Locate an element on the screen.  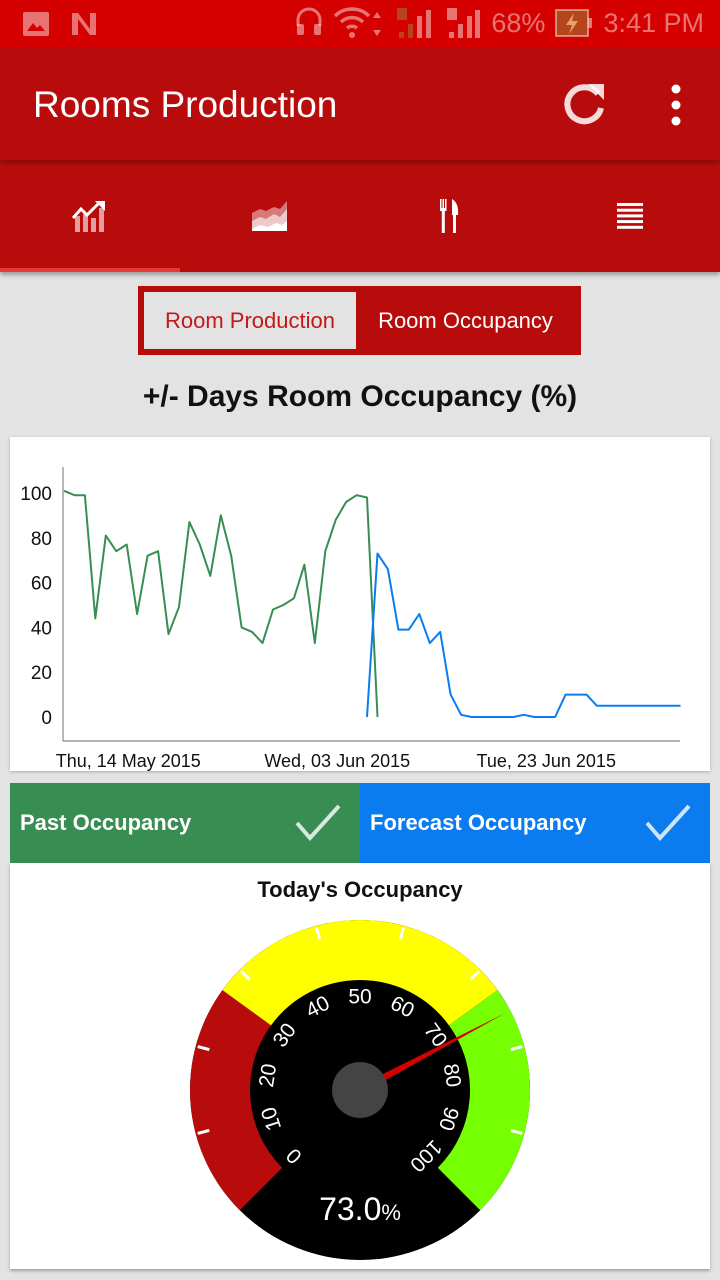
gallery-icon is located at coordinates (36, 24).